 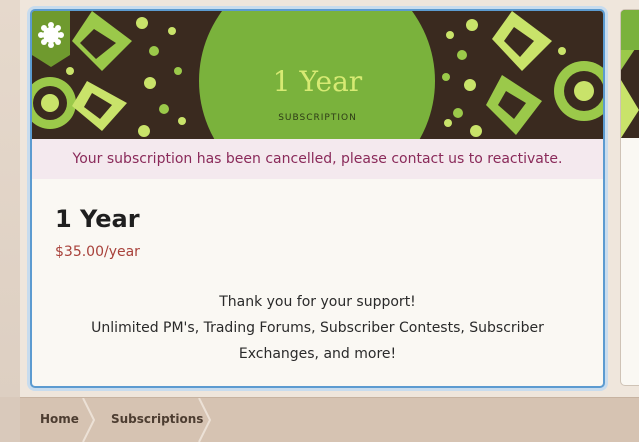 I want to click on description-line: Exchanges, and more!, so click(x=317, y=354).